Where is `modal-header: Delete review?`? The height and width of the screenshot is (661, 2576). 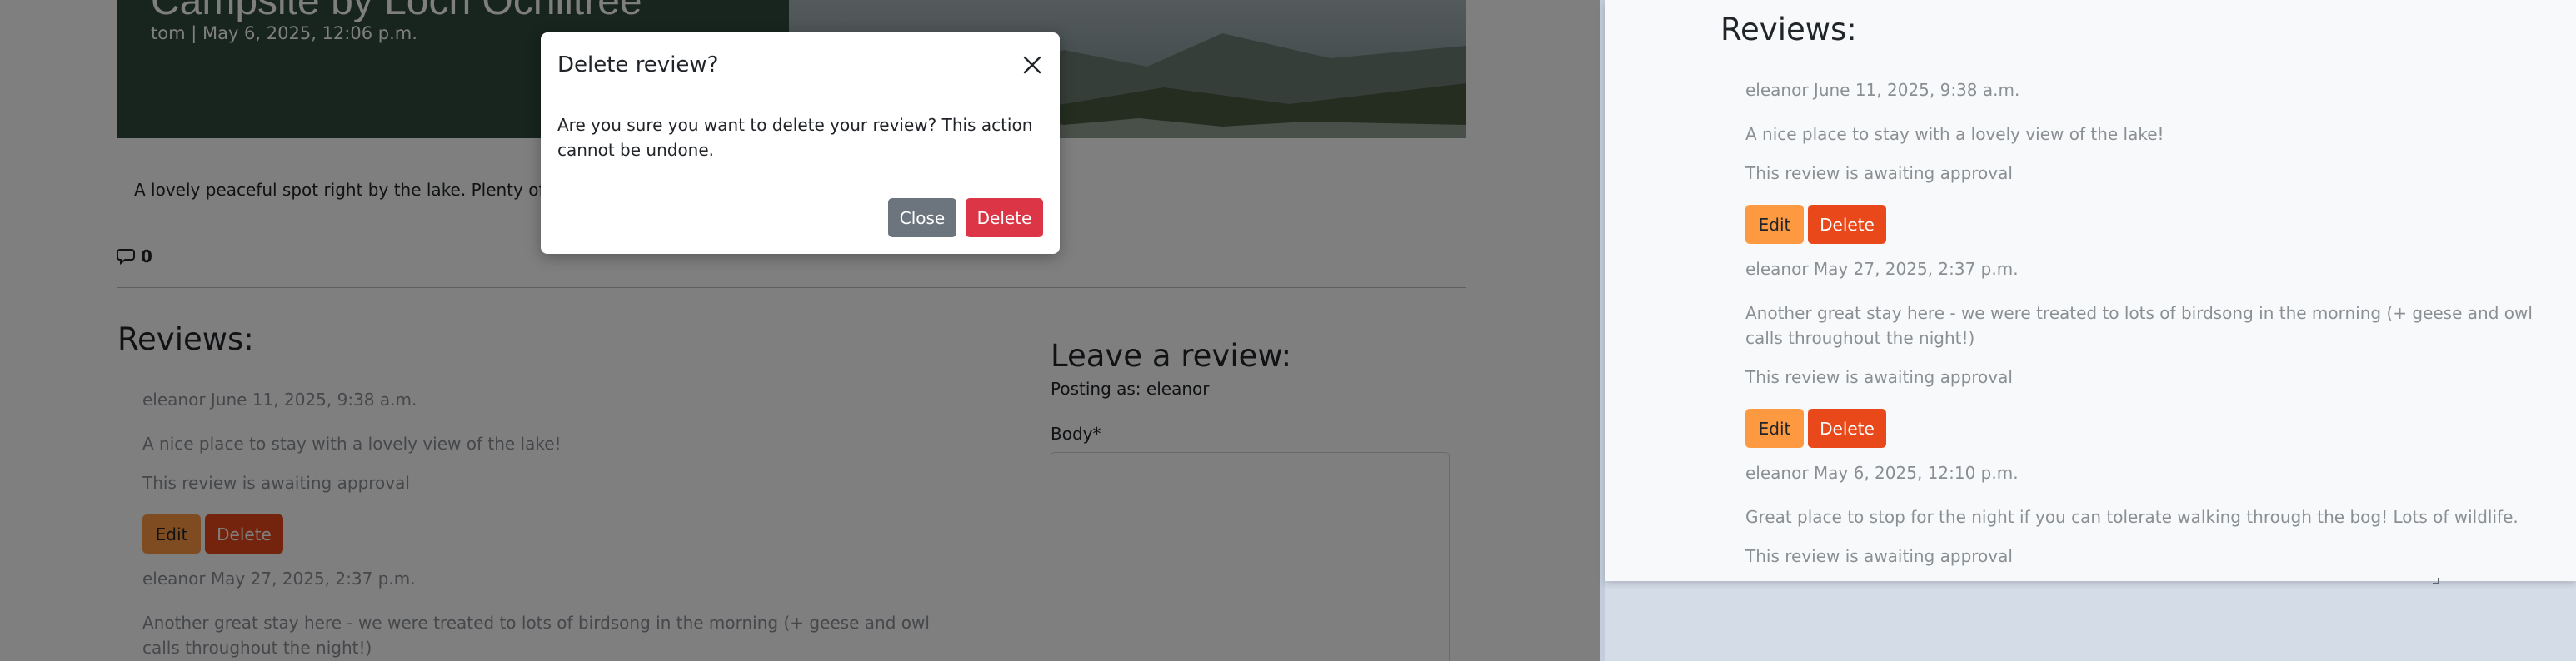
modal-header: Delete review? is located at coordinates (800, 64).